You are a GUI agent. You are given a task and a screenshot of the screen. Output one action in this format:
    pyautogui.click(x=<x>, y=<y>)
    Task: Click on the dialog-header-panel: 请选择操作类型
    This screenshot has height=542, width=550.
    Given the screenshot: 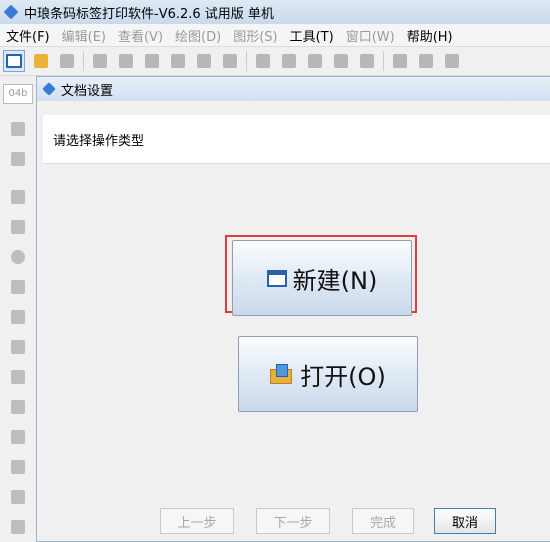 What is the action you would take?
    pyautogui.click(x=296, y=139)
    